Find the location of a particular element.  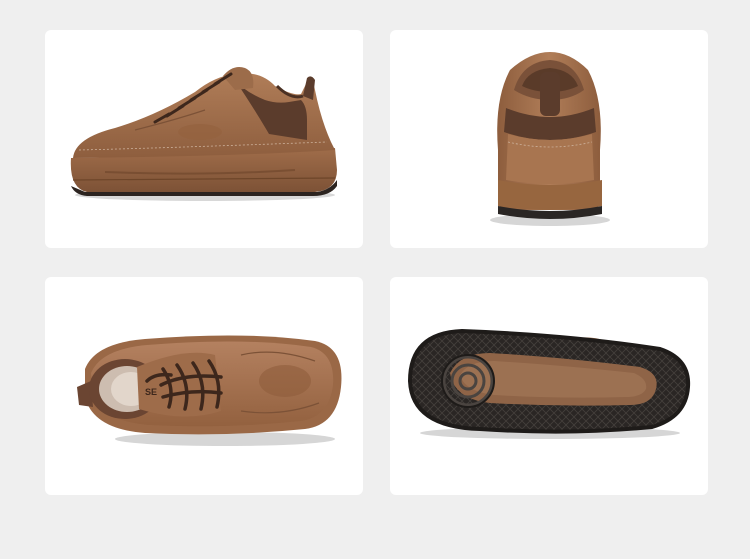

tongue-logo-text: SE is located at coordinates (151, 392).